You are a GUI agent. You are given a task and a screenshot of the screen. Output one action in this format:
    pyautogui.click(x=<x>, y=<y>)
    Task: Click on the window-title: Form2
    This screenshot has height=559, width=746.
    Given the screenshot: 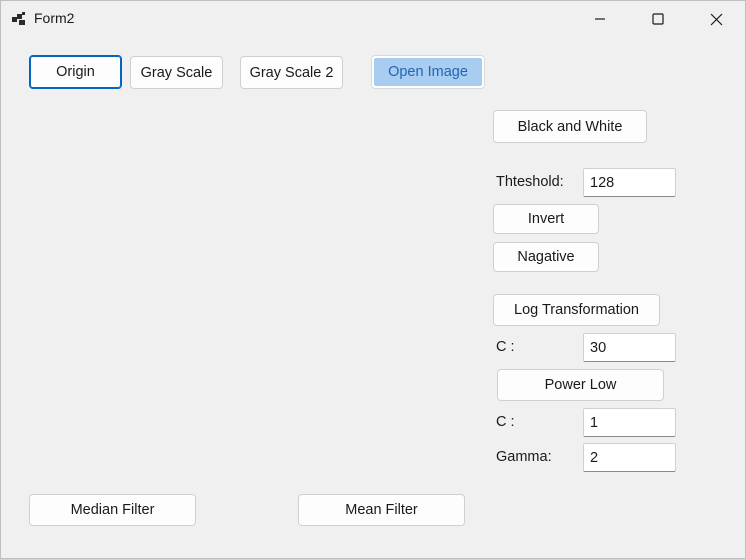 What is the action you would take?
    pyautogui.click(x=54, y=18)
    